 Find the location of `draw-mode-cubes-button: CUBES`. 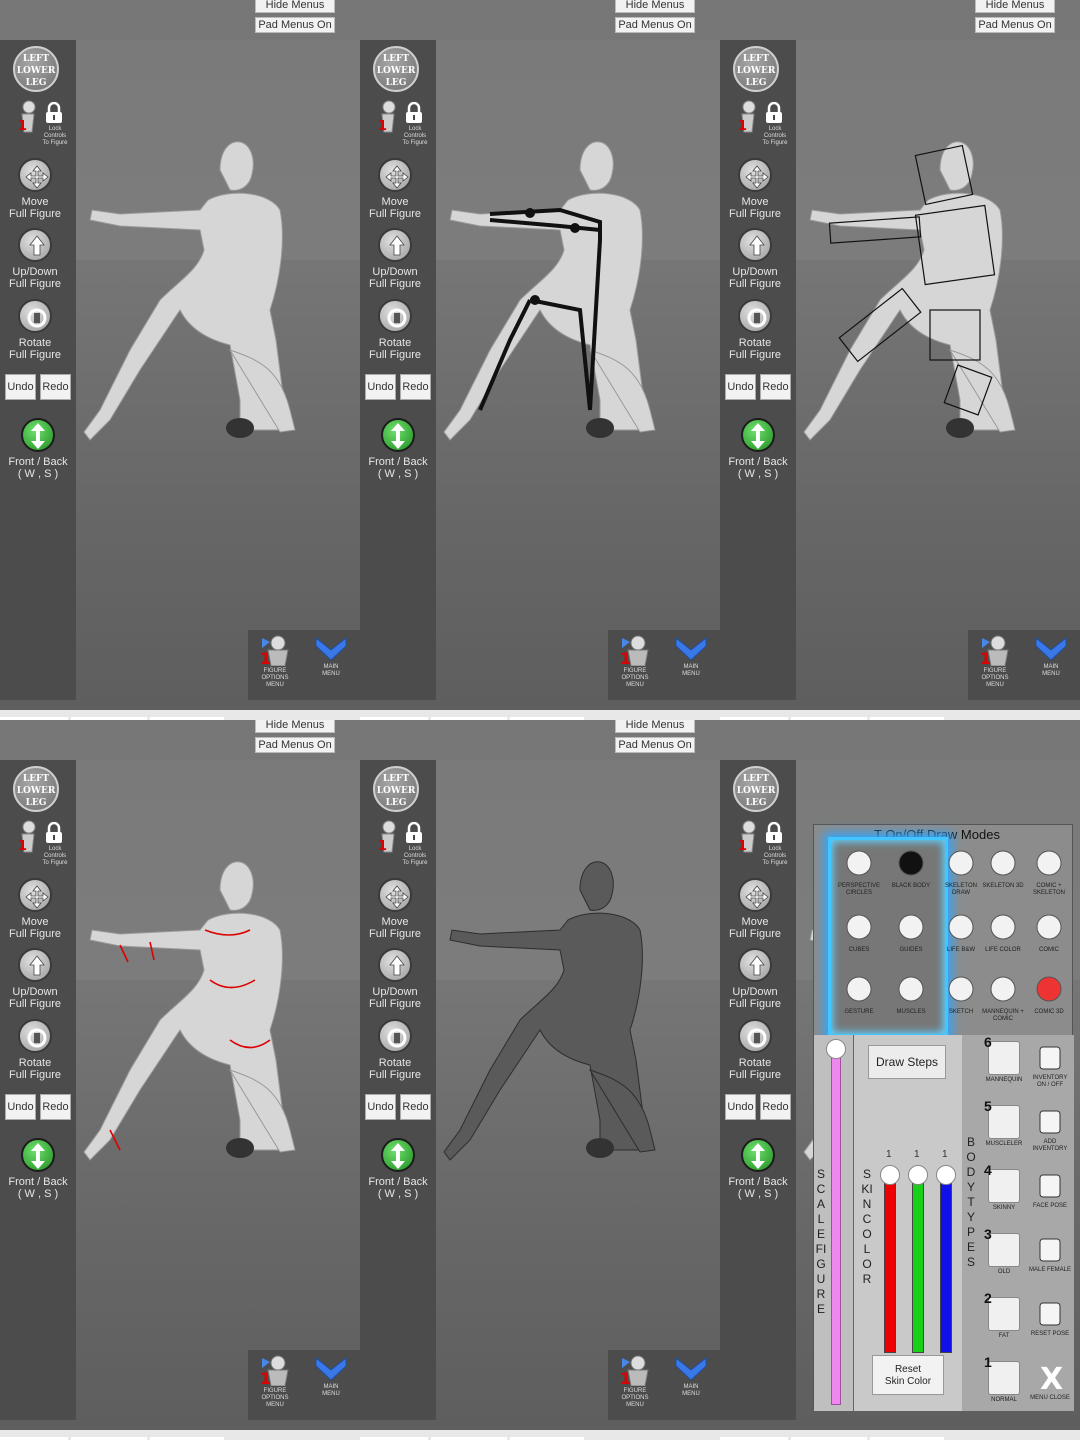

draw-mode-cubes-button: CUBES is located at coordinates (859, 933).